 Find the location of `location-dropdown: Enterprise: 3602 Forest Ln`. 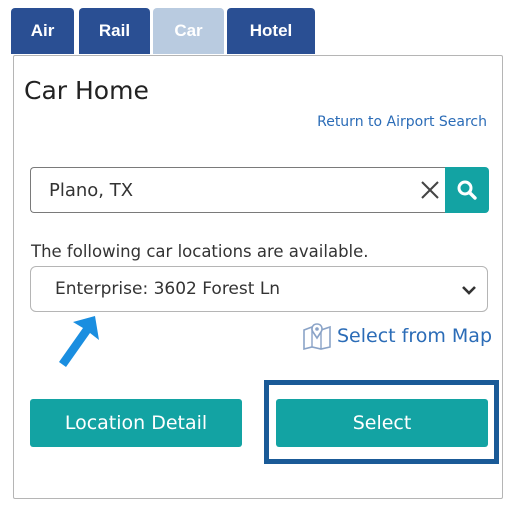

location-dropdown: Enterprise: 3602 Forest Ln is located at coordinates (259, 289).